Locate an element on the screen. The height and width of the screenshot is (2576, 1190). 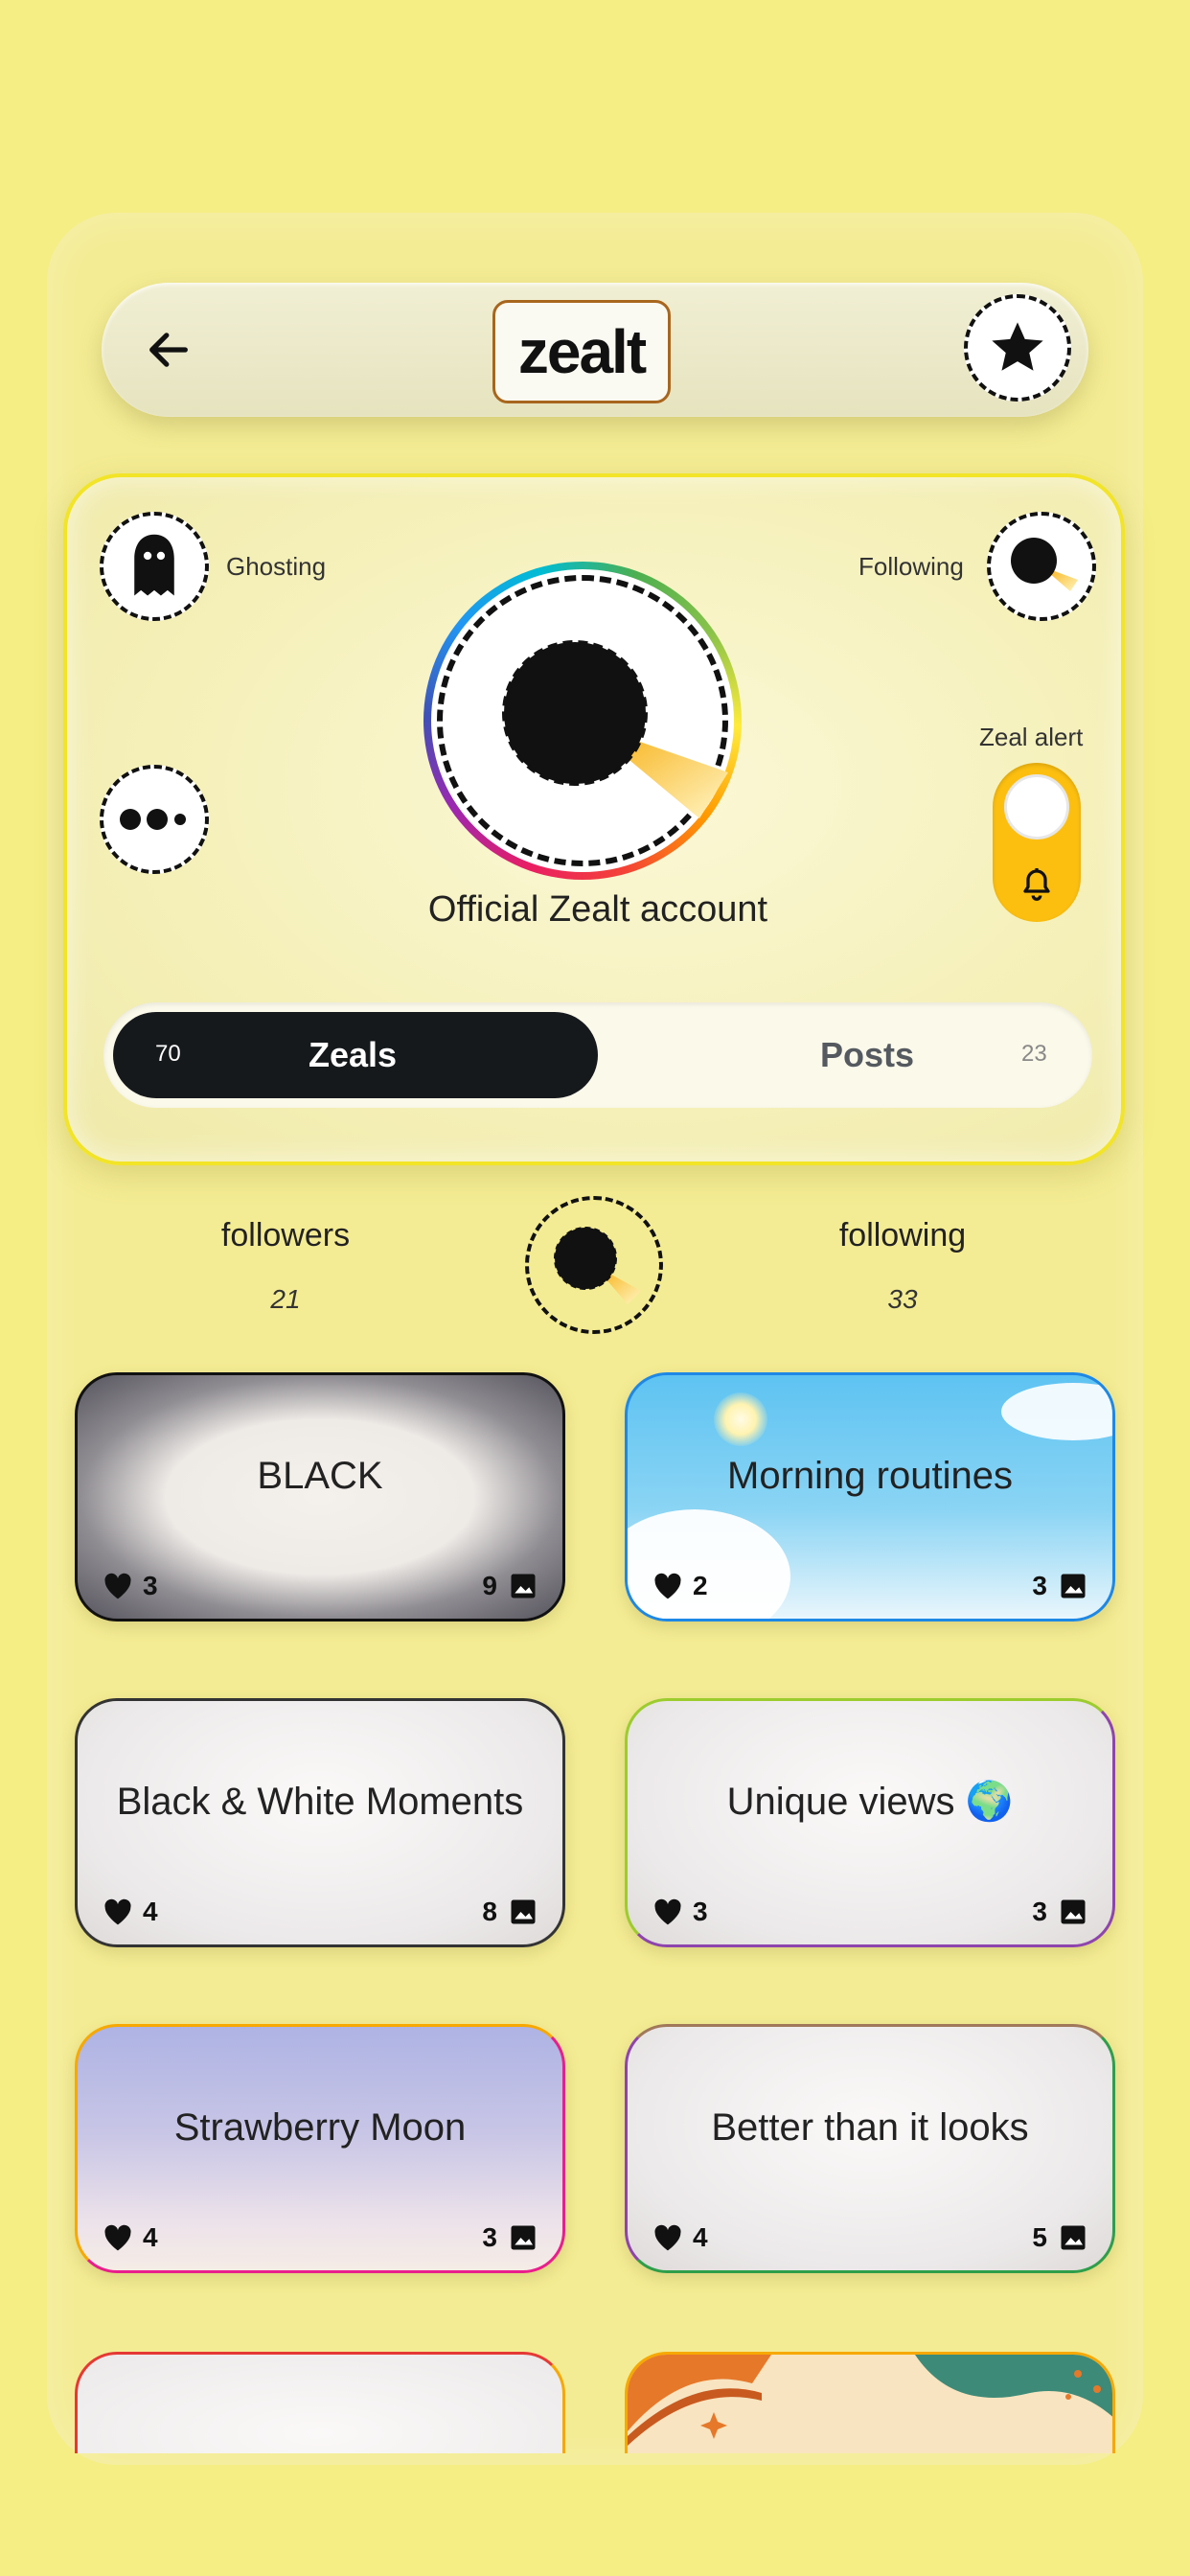
zeals-label: Zeals is located at coordinates (354, 1054).